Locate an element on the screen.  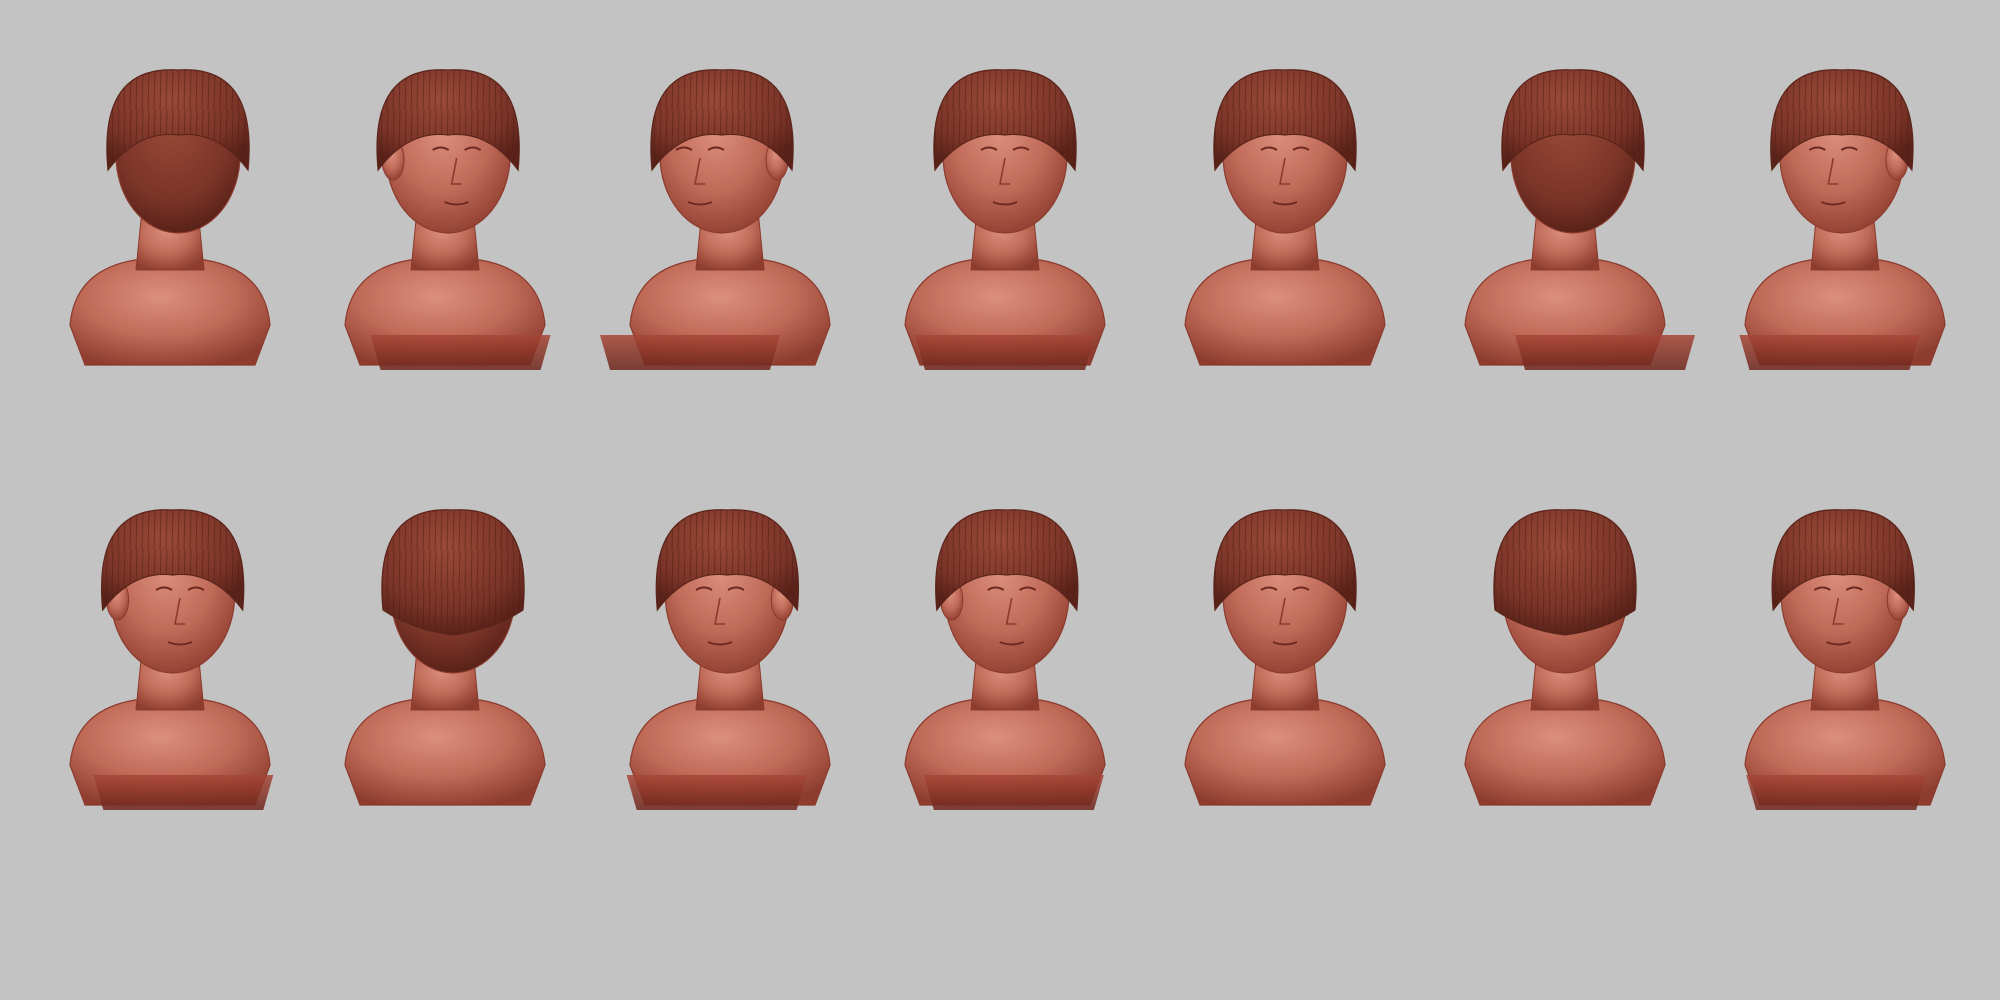
bust-three-quarter-left-tilted is located at coordinates (1842, 219).